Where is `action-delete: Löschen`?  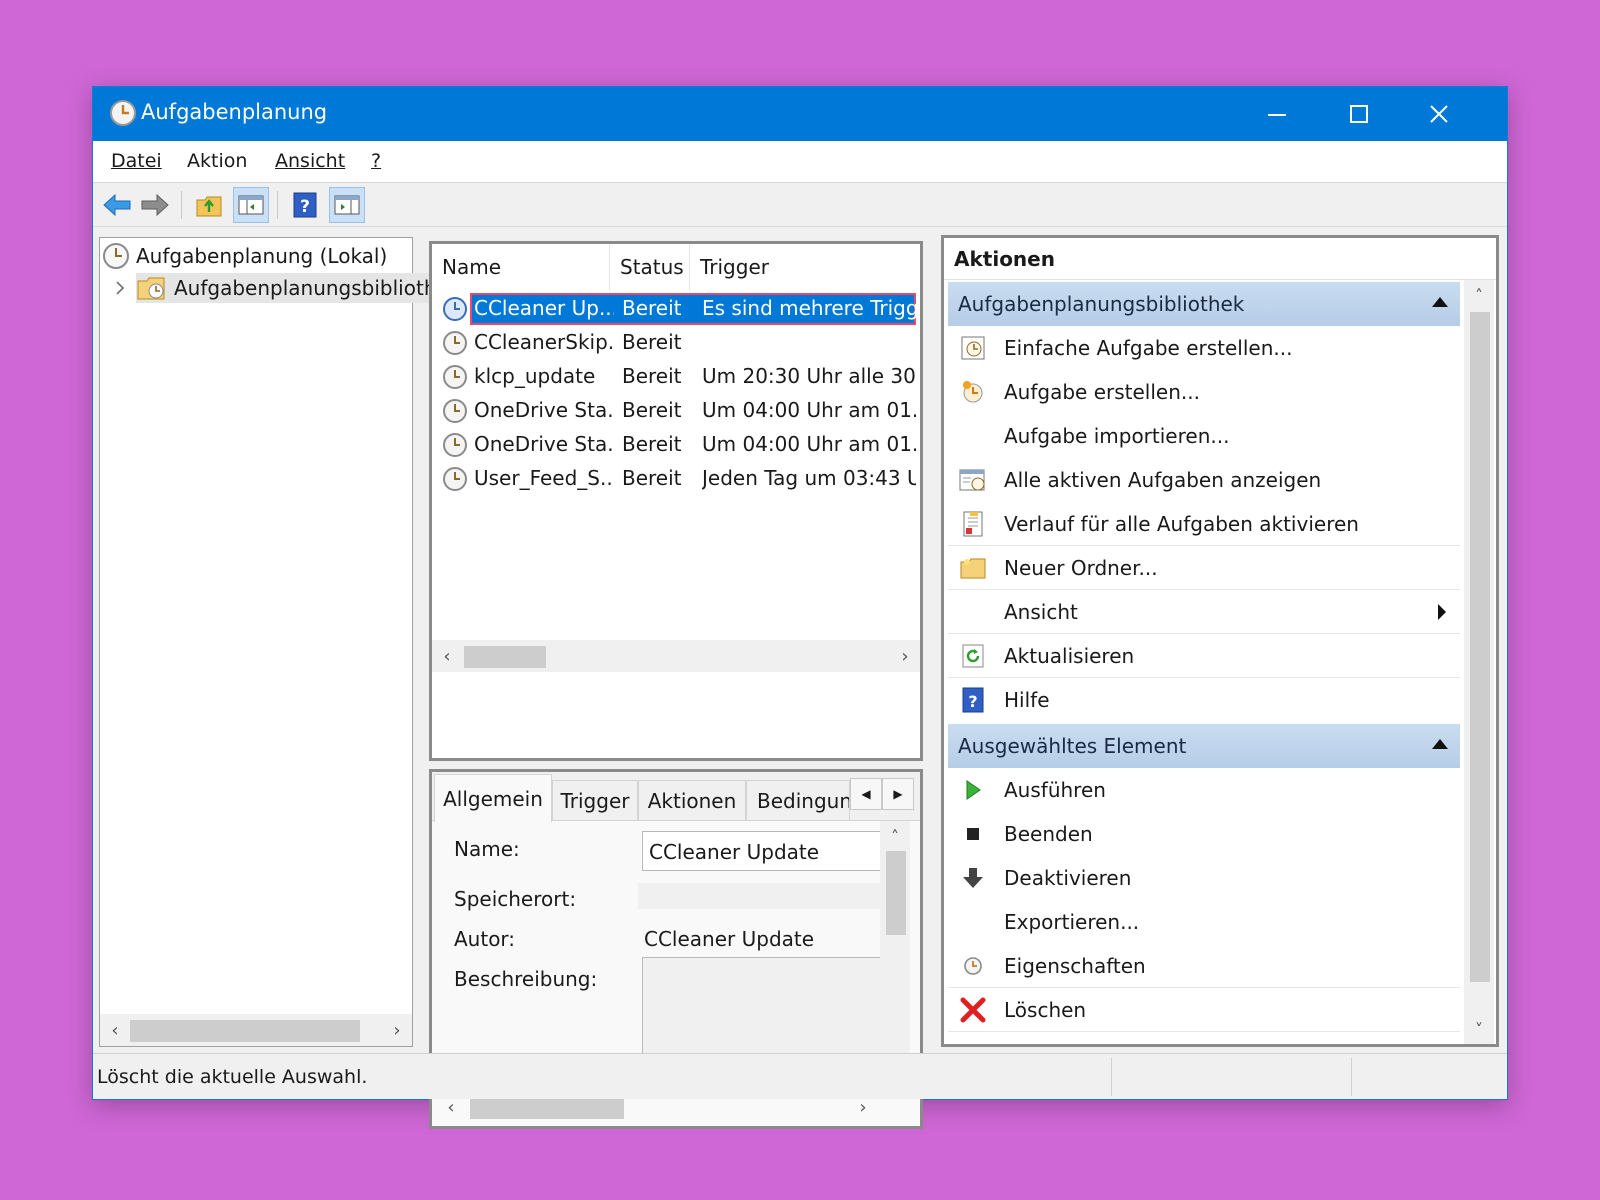 action-delete: Löschen is located at coordinates (1204, 1010).